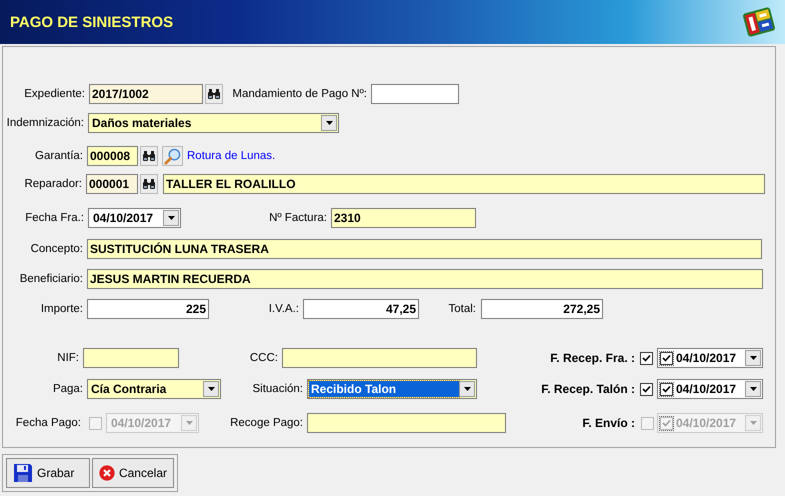 The image size is (785, 496). Describe the element at coordinates (54, 94) in the screenshot. I see `field-label: Expediente:` at that location.